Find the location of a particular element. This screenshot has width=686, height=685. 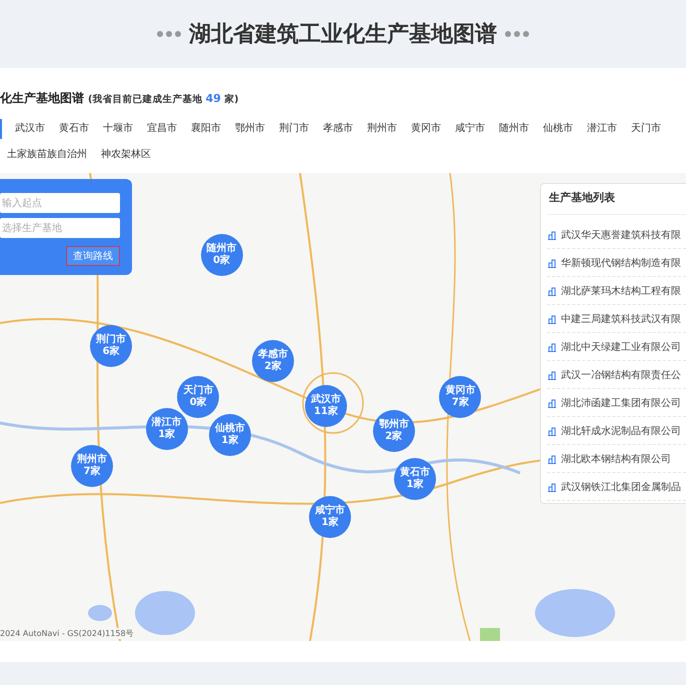

city-tab: 土家族苗族自治州 is located at coordinates (47, 155).